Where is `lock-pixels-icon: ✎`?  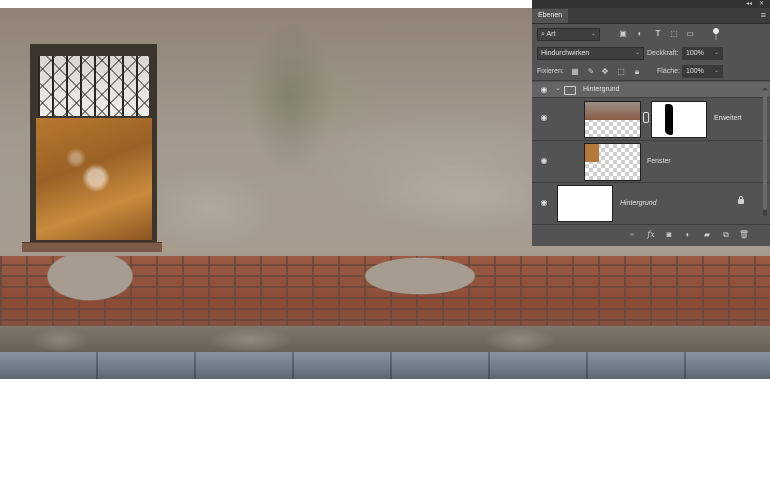
lock-pixels-icon: ✎ is located at coordinates (591, 72).